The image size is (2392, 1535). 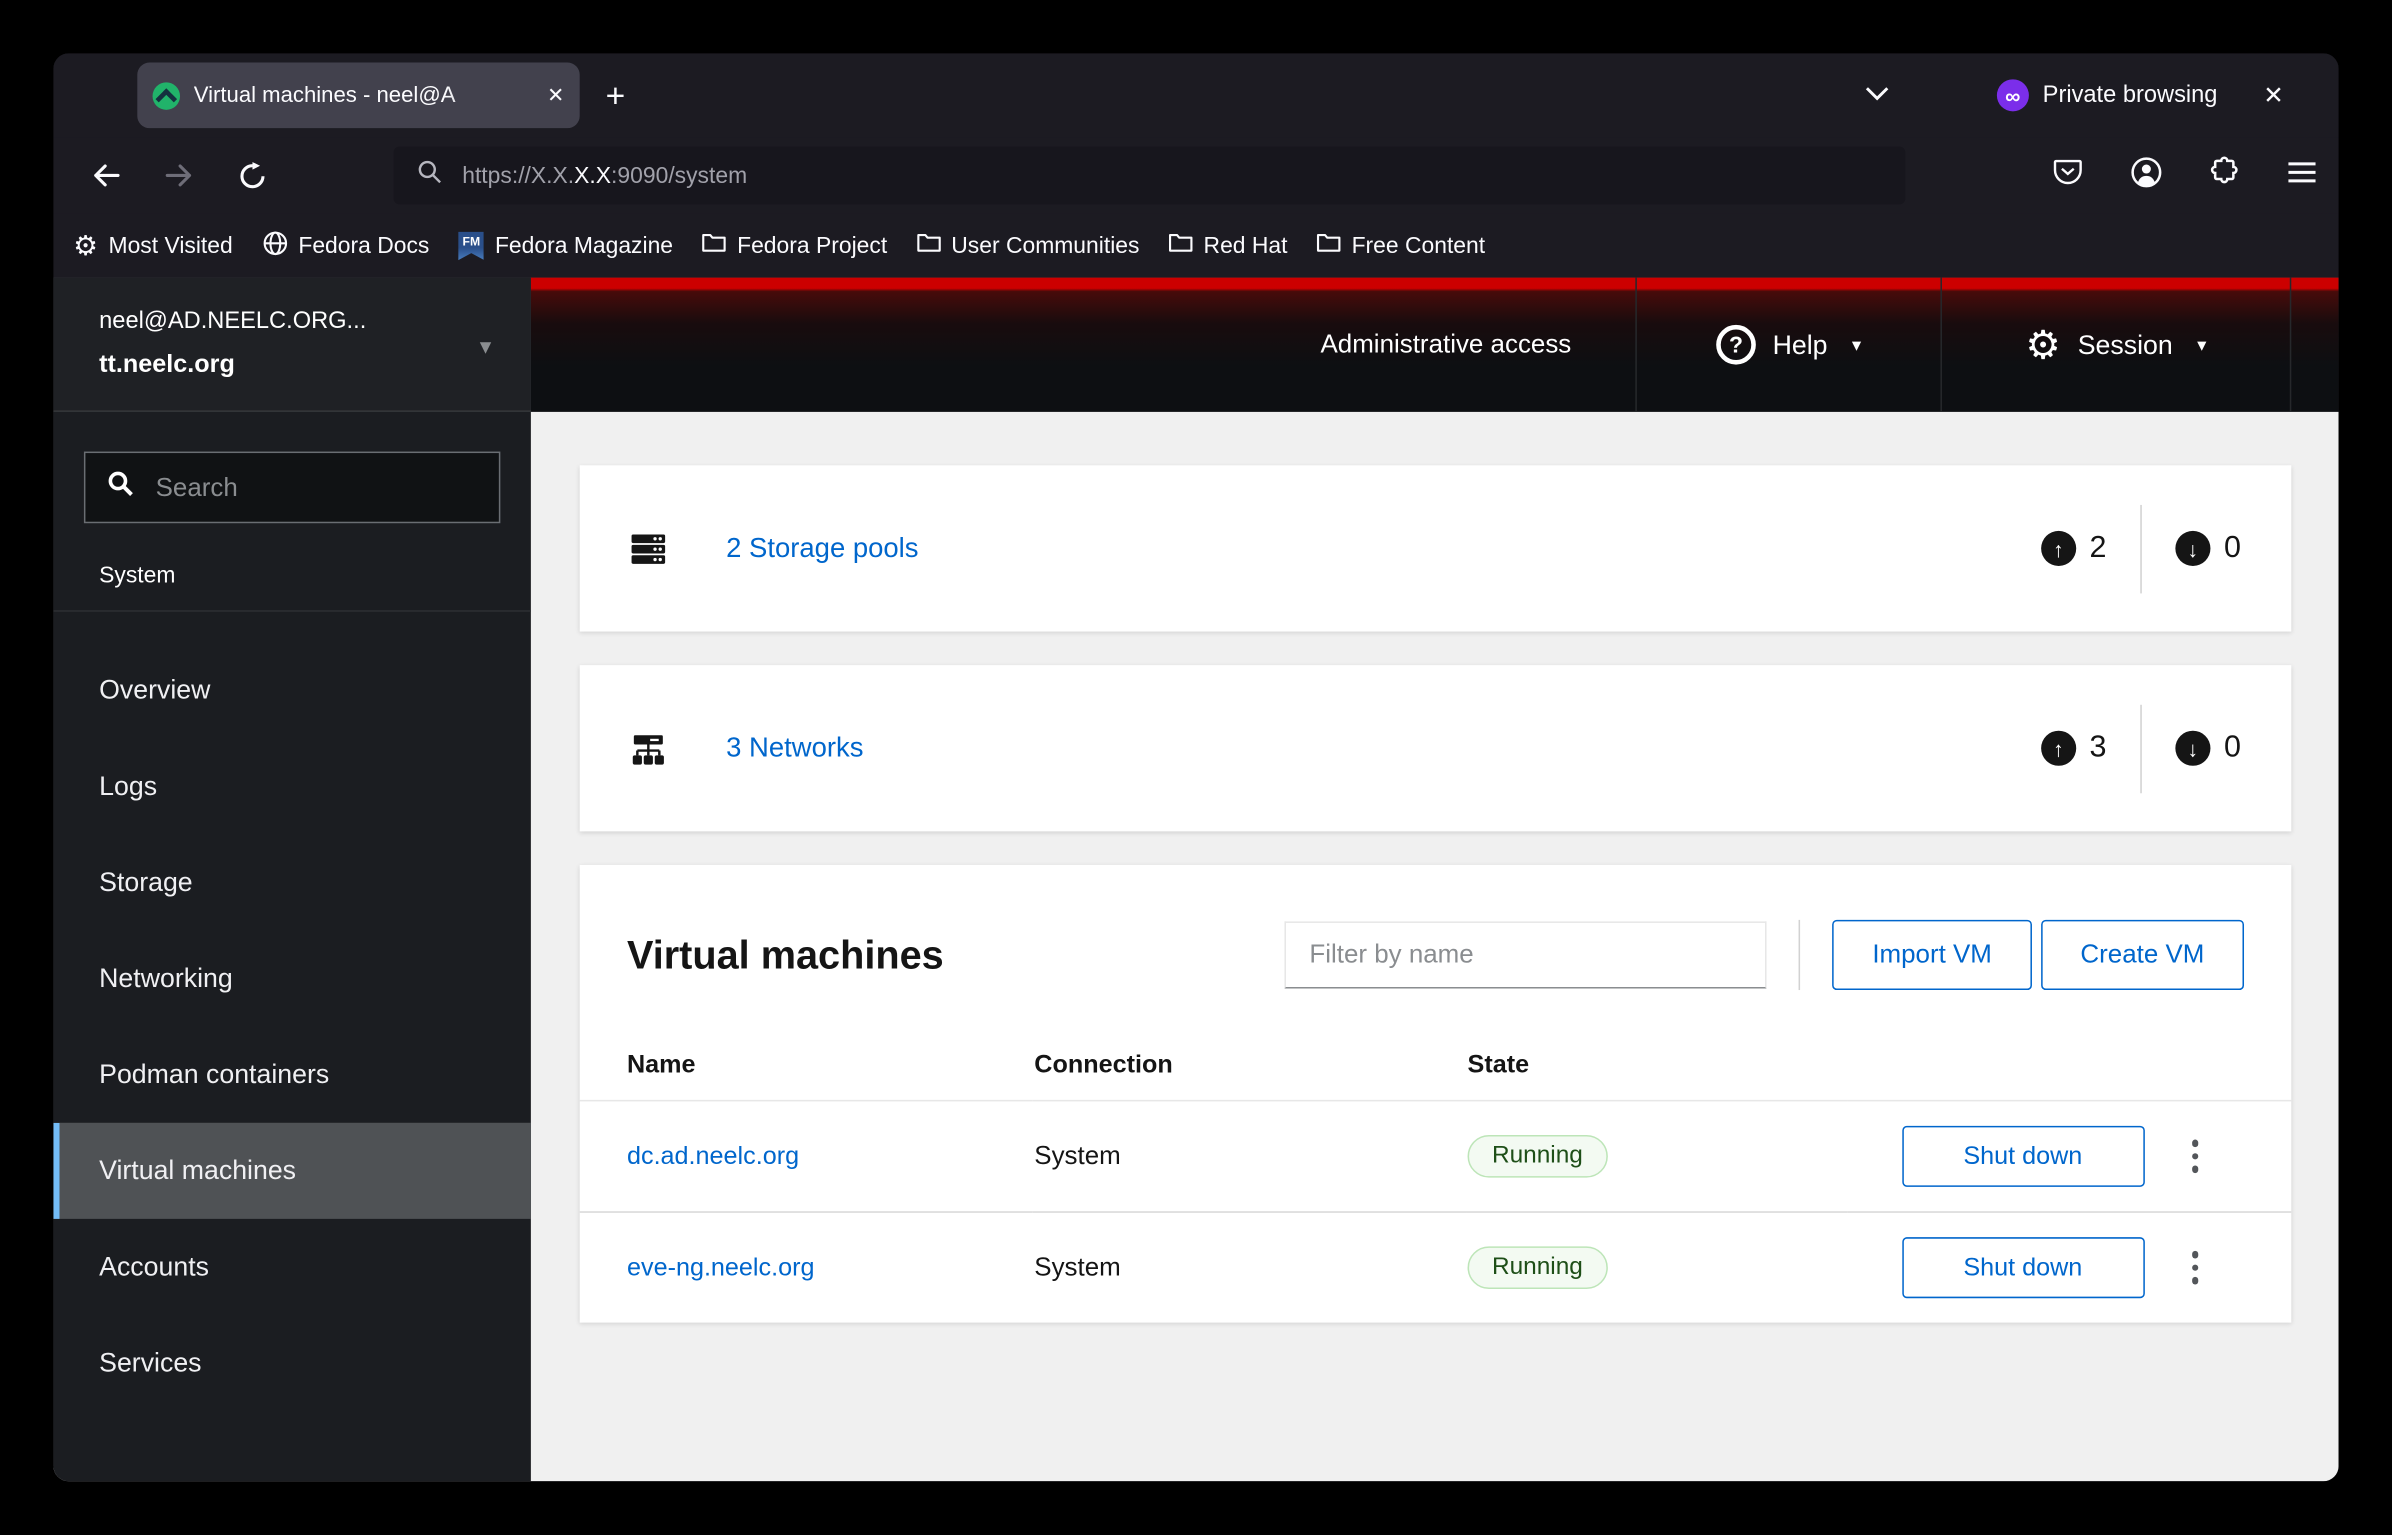 I want to click on filter-by-name-input, so click(x=1526, y=955).